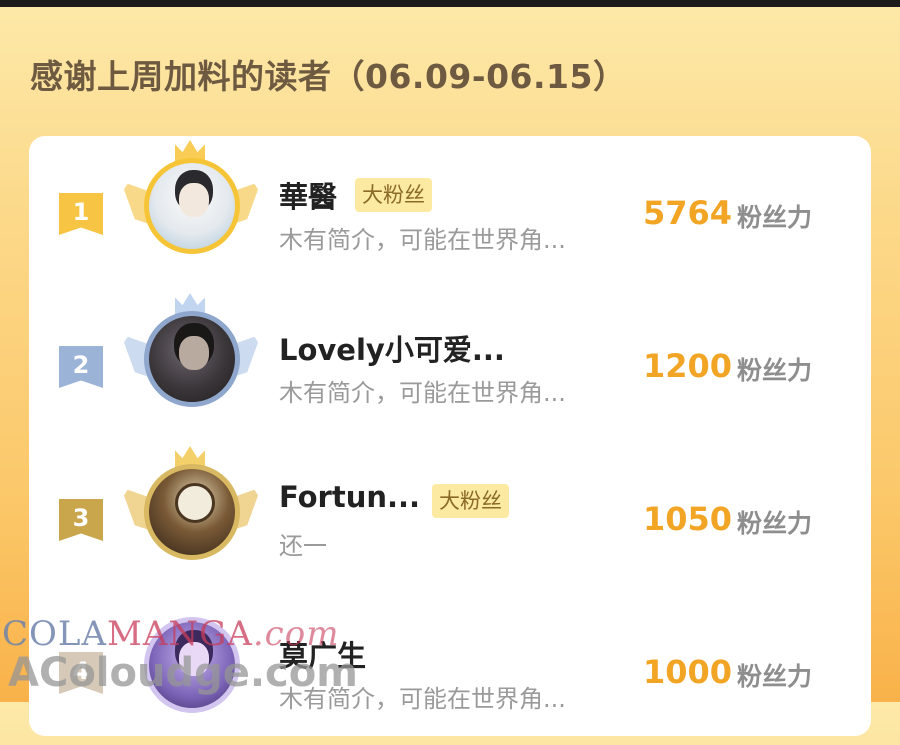 This screenshot has height=745, width=900. What do you see at coordinates (688, 213) in the screenshot?
I see `fan-power-score: 5764` at bounding box center [688, 213].